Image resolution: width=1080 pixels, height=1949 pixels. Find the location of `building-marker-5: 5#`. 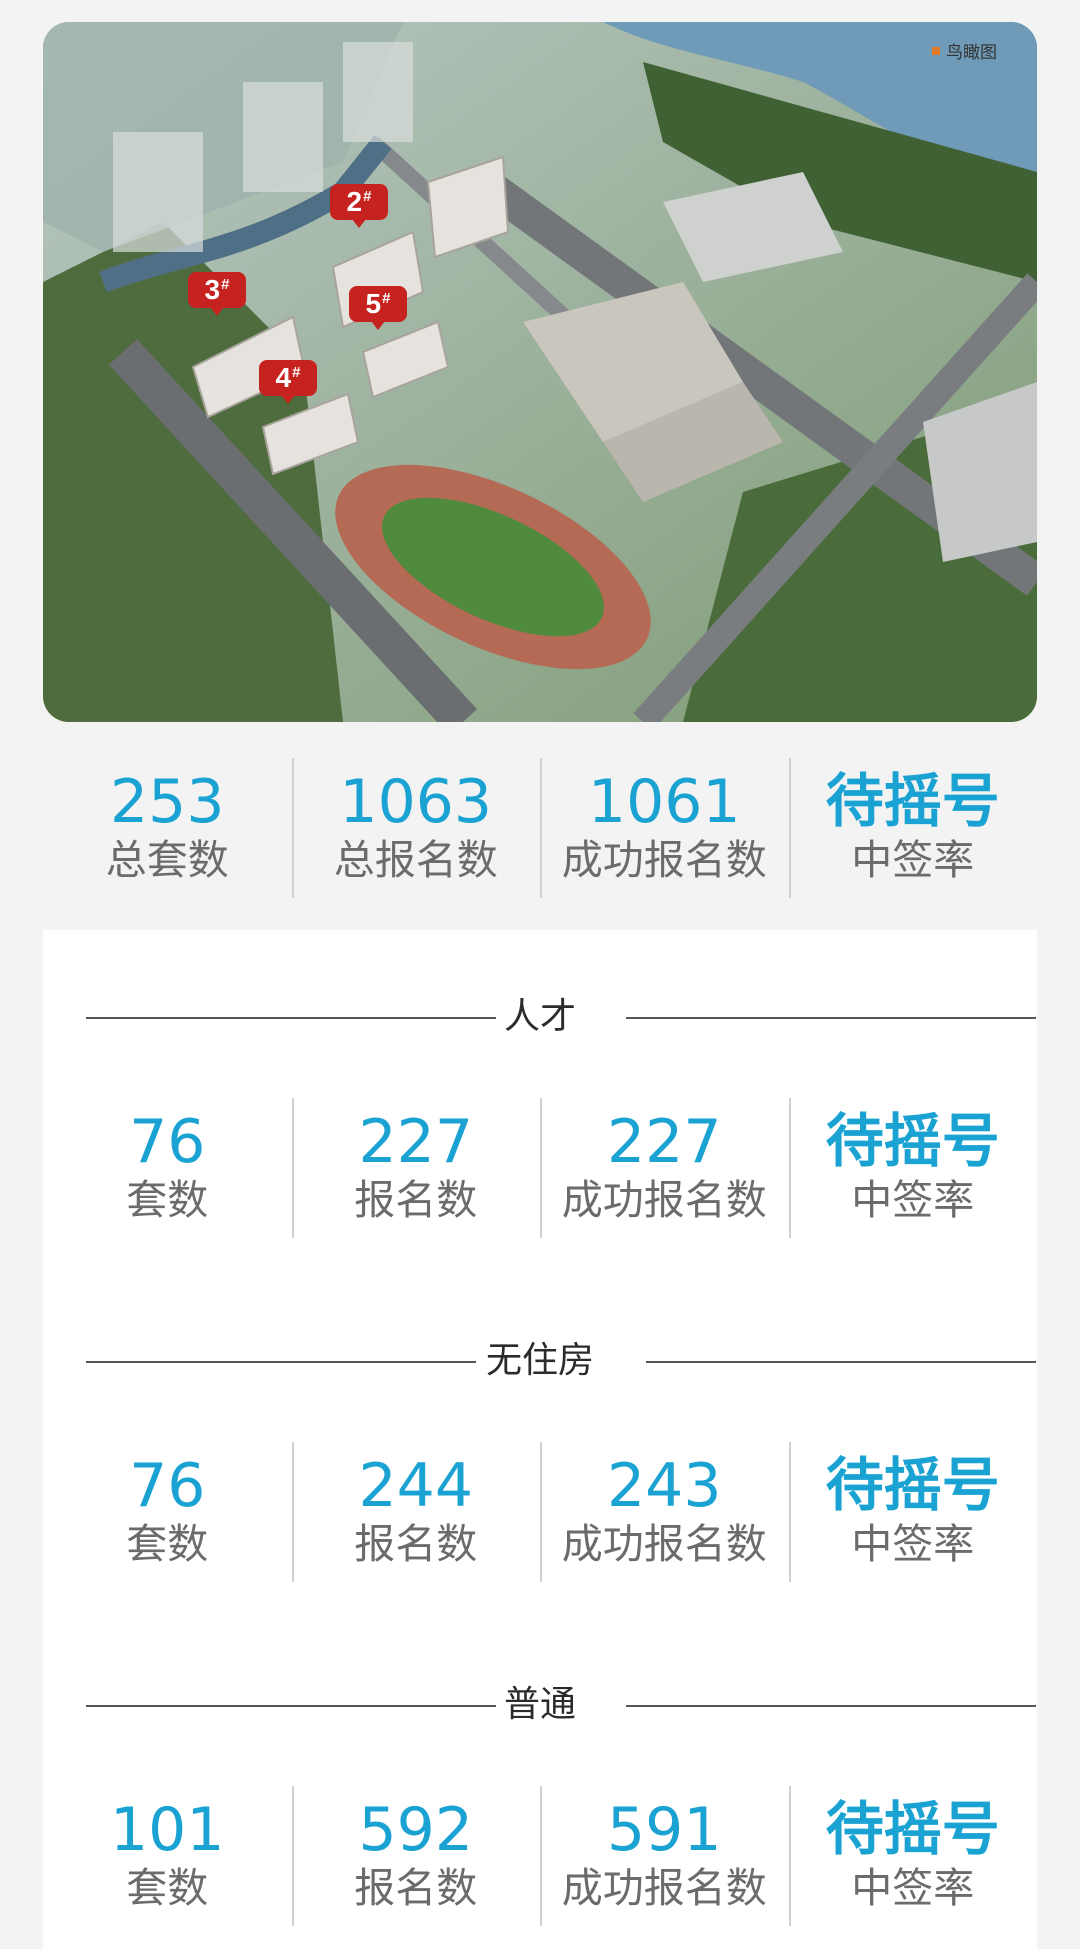

building-marker-5: 5# is located at coordinates (378, 308).